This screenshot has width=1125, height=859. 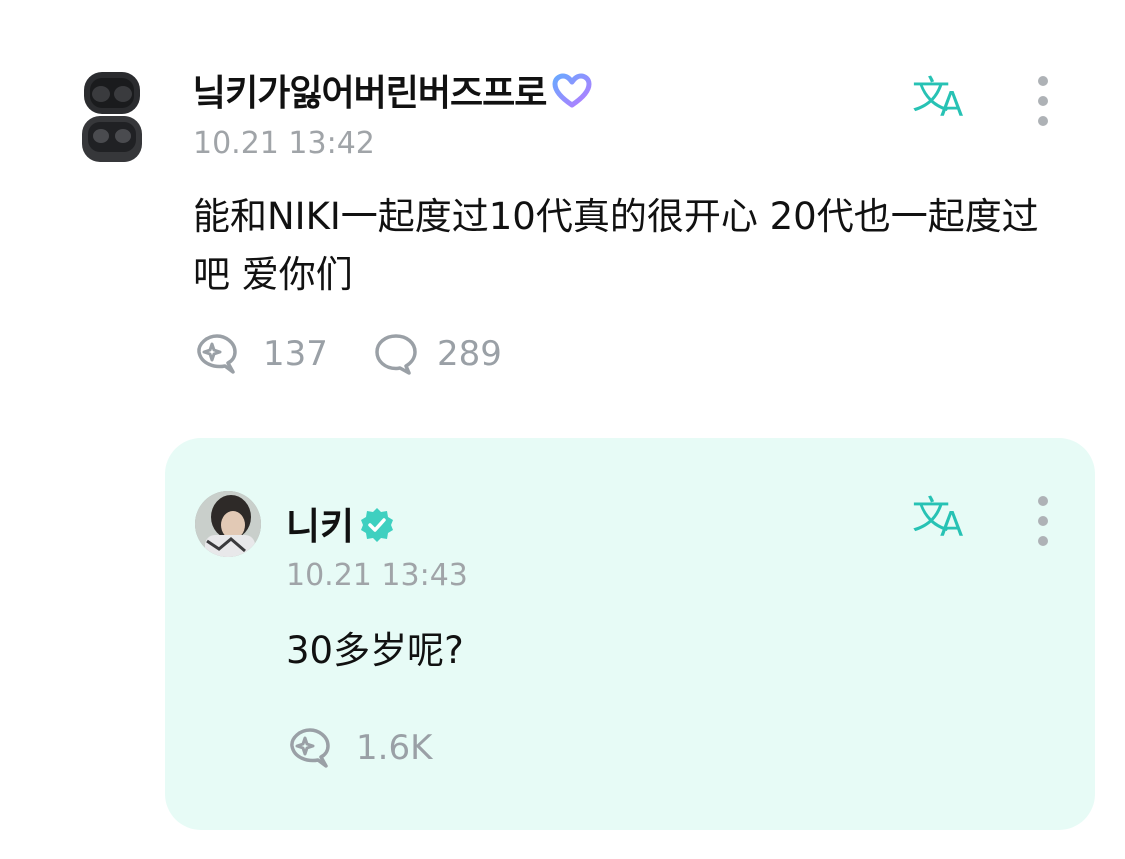 I want to click on reply-translate-button: 文 A, so click(x=942, y=517).